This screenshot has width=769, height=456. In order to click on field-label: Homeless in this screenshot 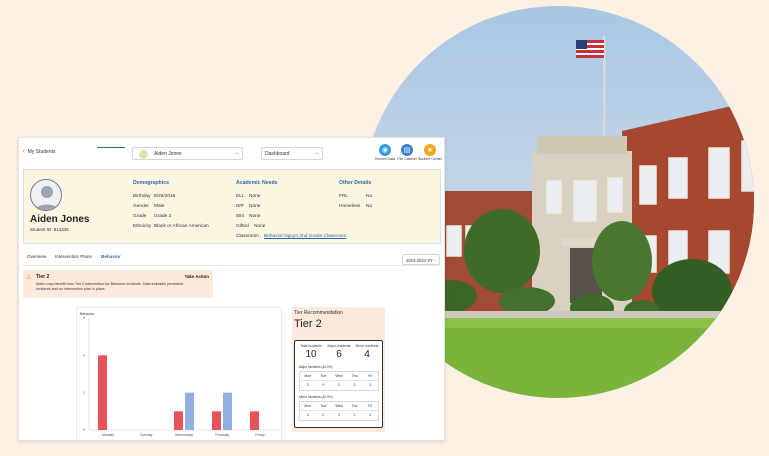, I will do `click(350, 206)`.